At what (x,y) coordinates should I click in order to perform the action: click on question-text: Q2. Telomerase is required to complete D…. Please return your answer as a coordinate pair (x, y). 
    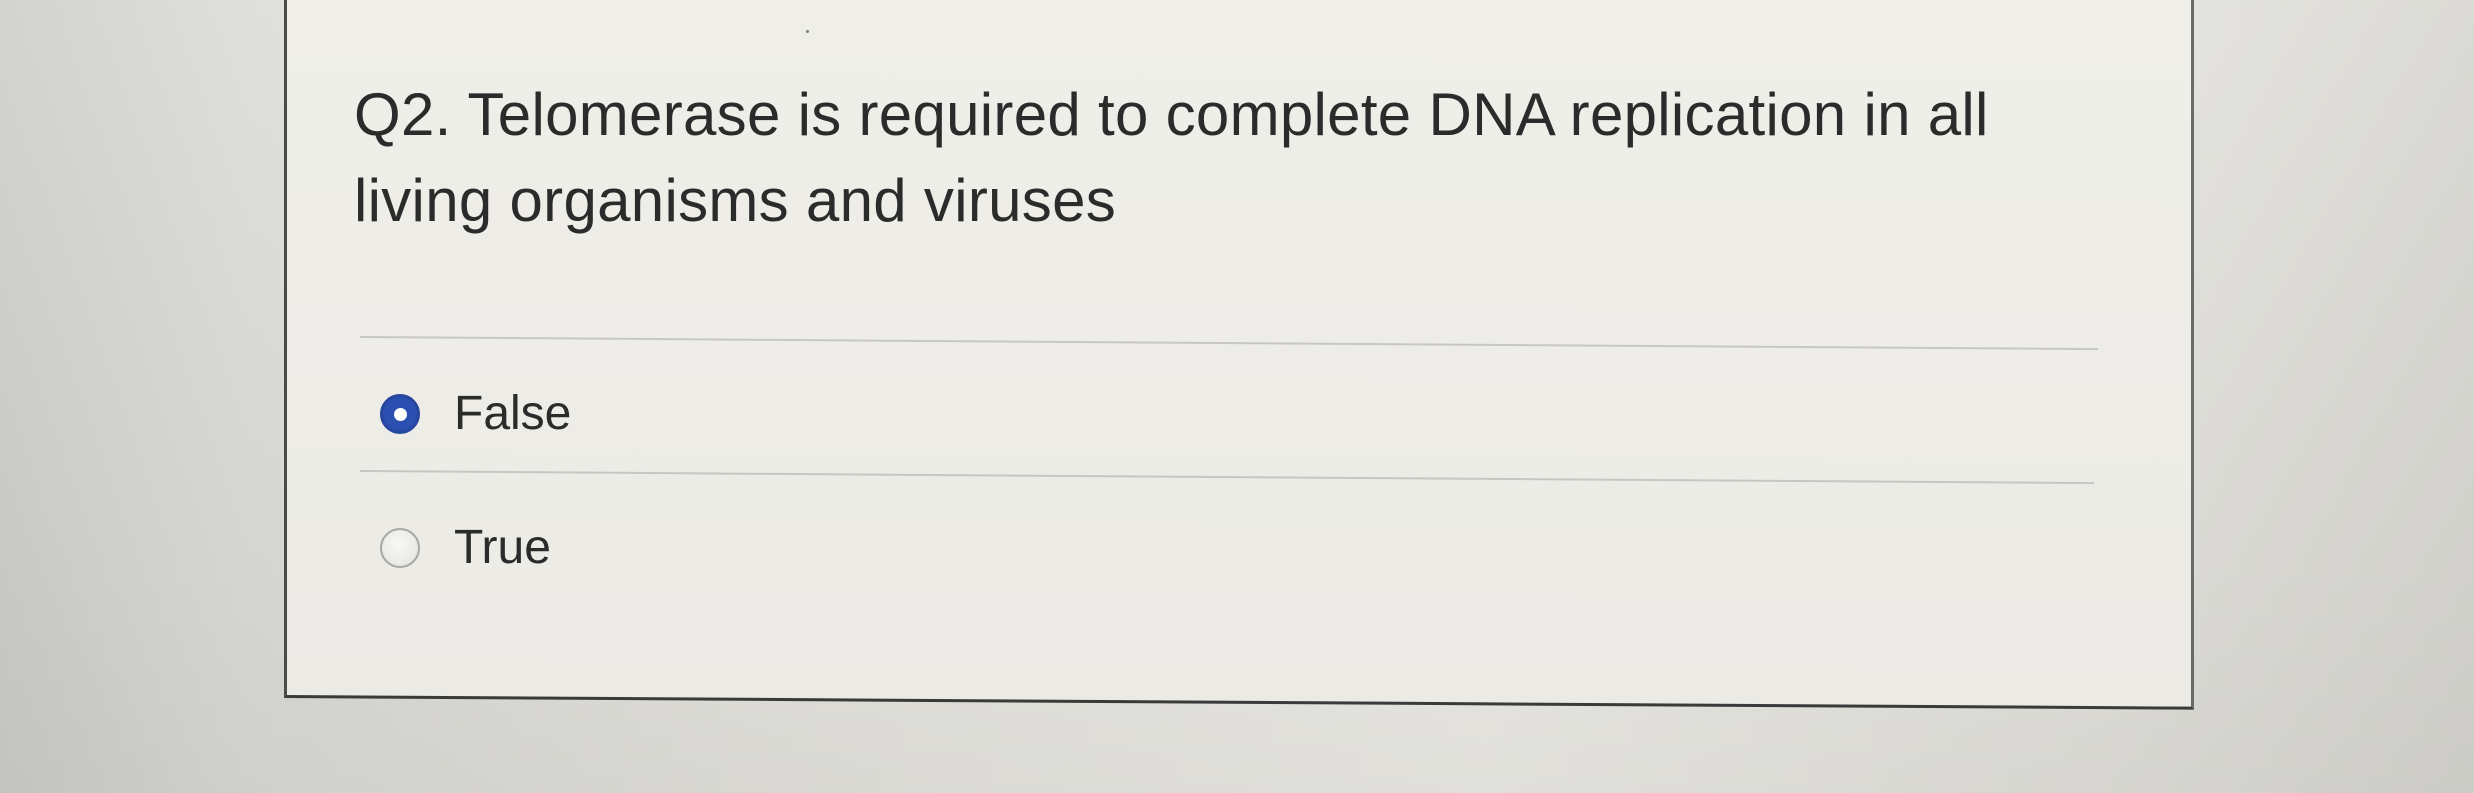
    Looking at the image, I should click on (1171, 157).